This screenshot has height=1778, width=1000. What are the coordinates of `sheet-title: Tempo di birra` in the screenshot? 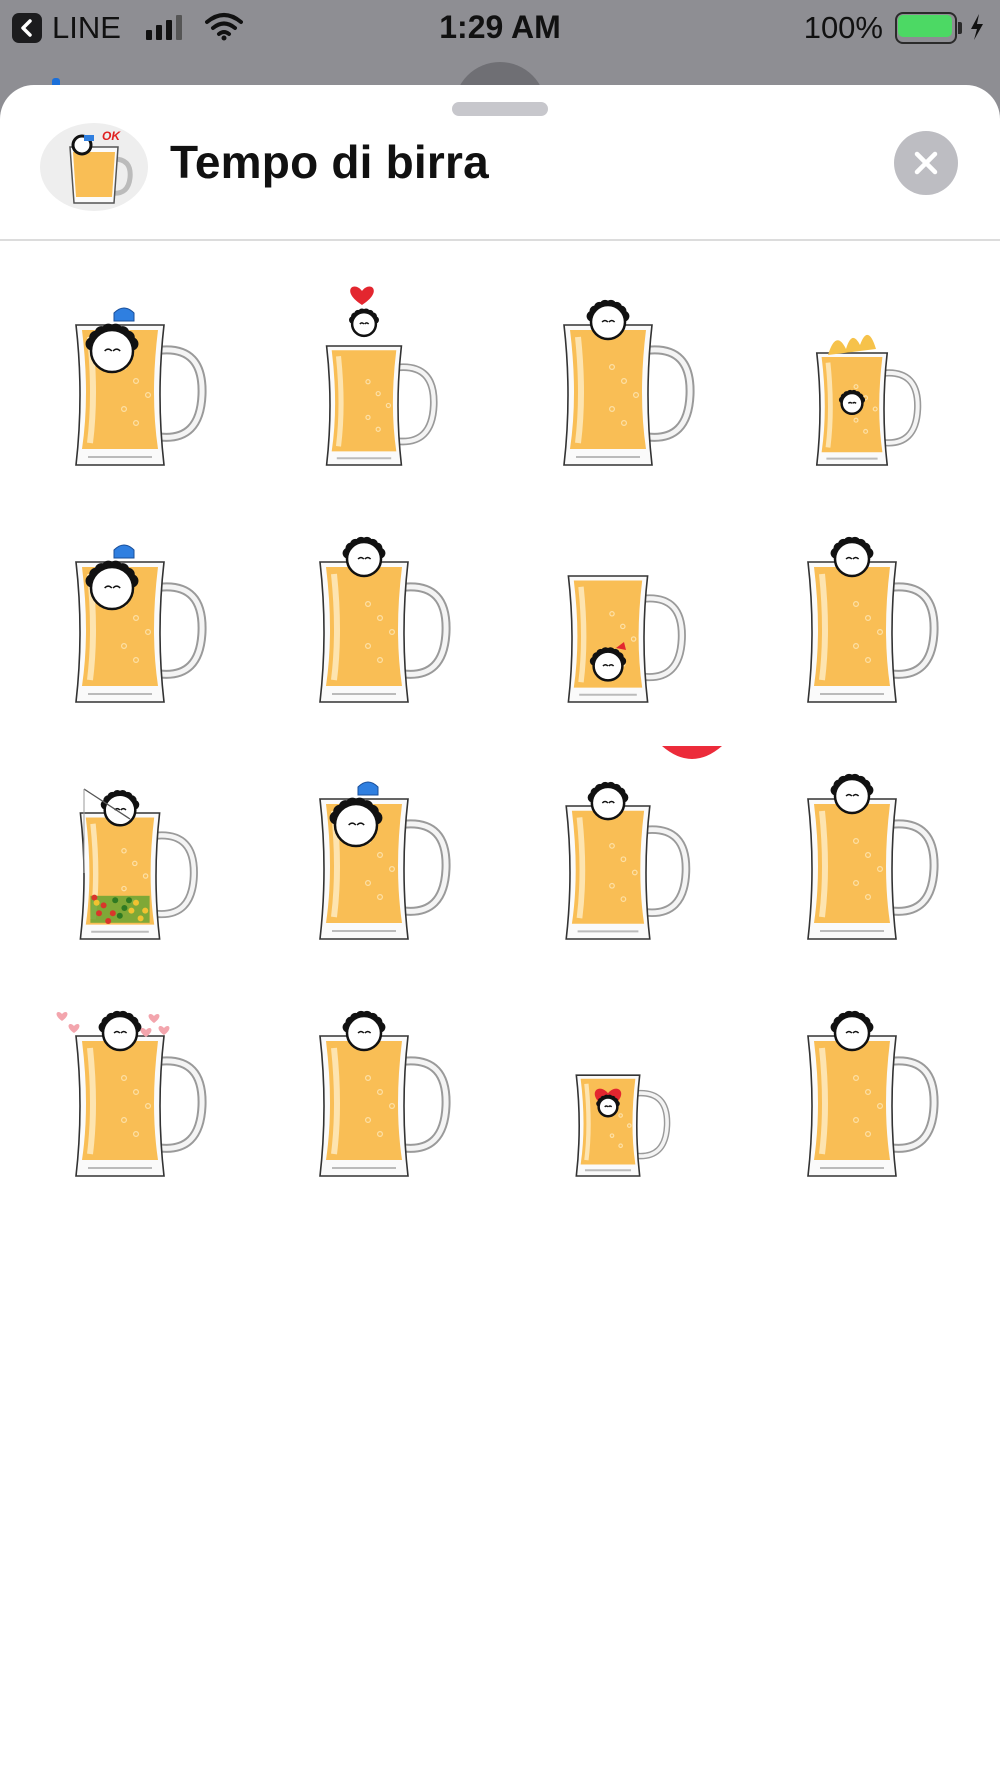 It's located at (329, 162).